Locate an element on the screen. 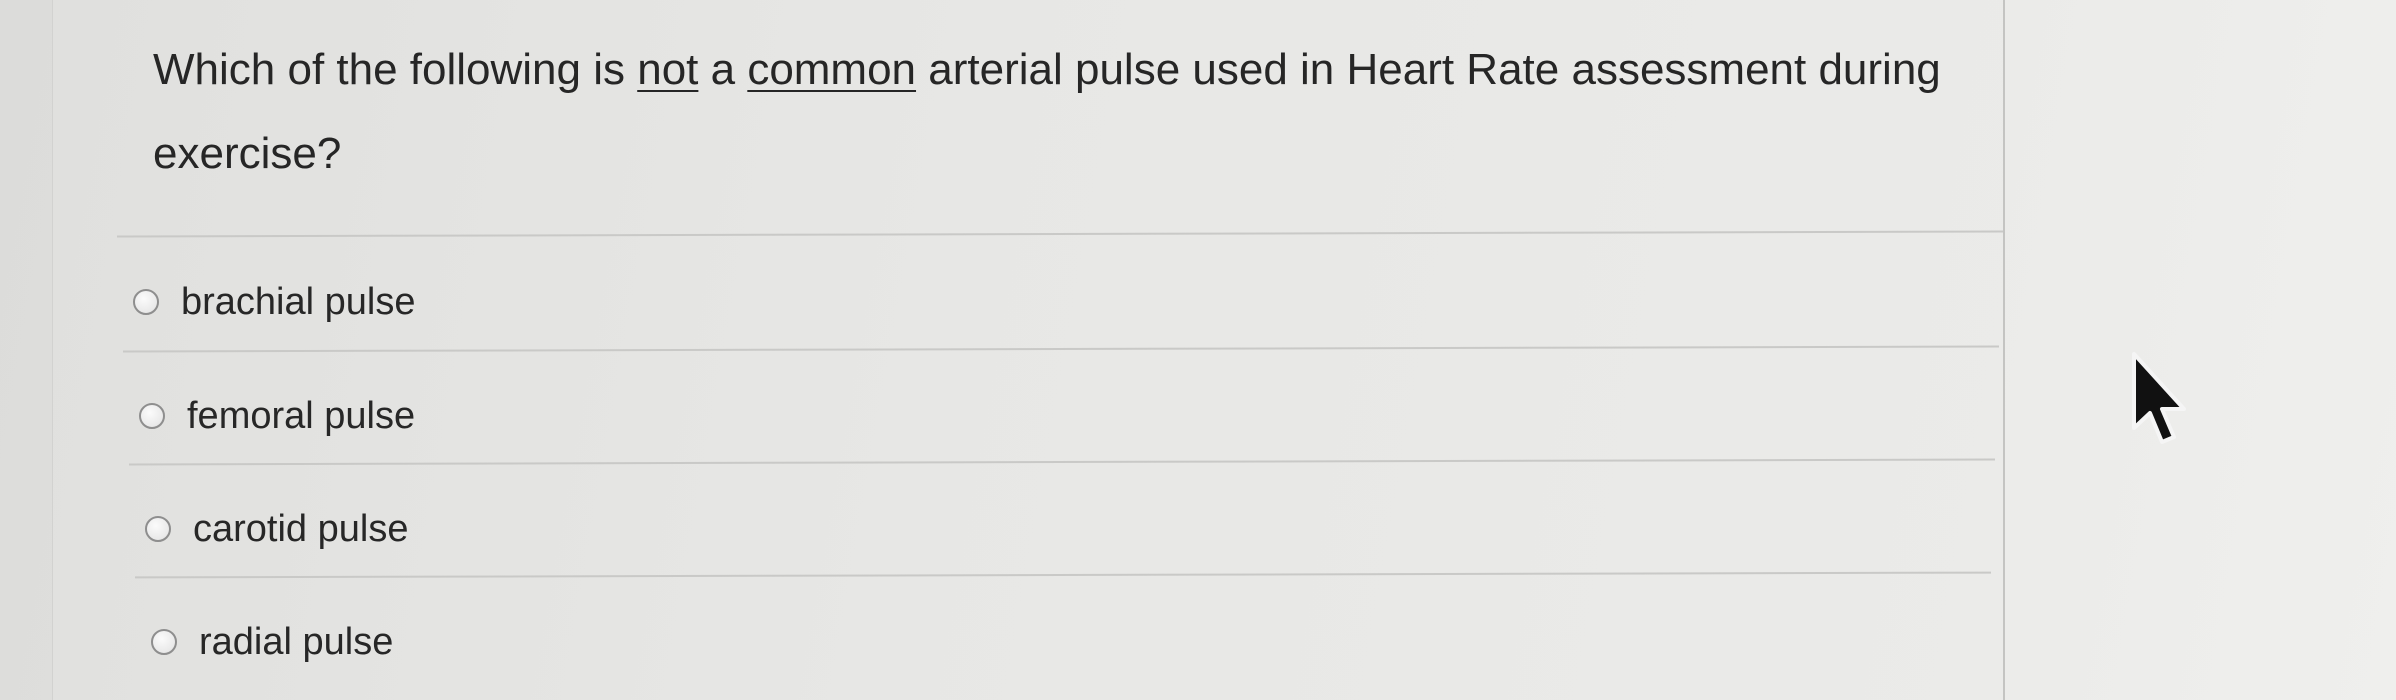  arrow-cursor-icon is located at coordinates (2159, 398).